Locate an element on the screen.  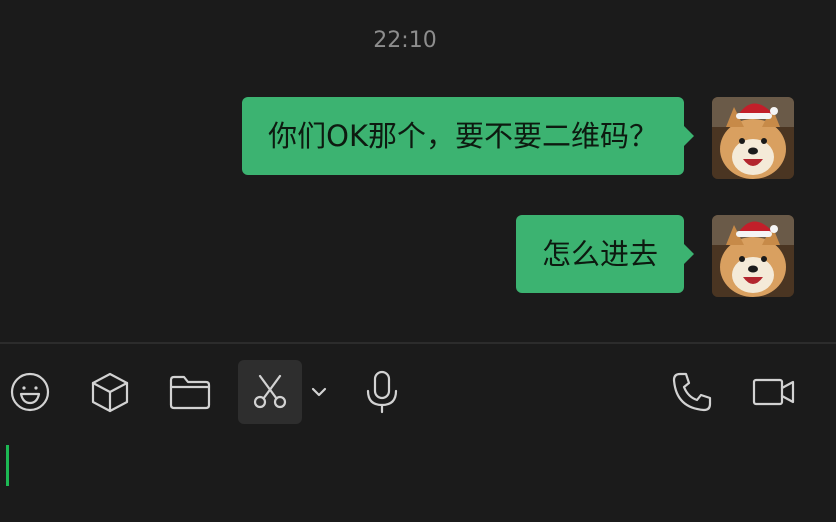
video-camera-icon is located at coordinates (773, 392).